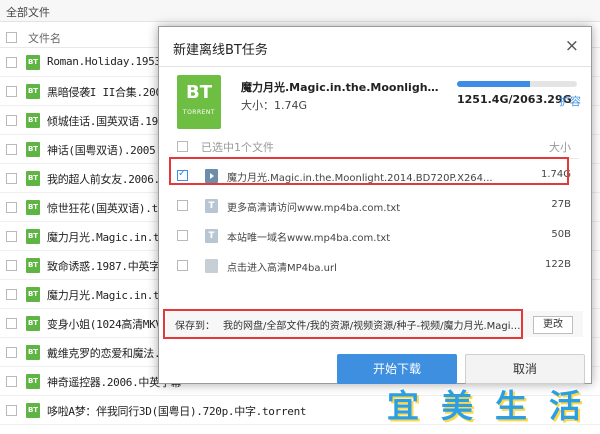 The image size is (600, 434). I want to click on watermark-char: 活, so click(564, 406).